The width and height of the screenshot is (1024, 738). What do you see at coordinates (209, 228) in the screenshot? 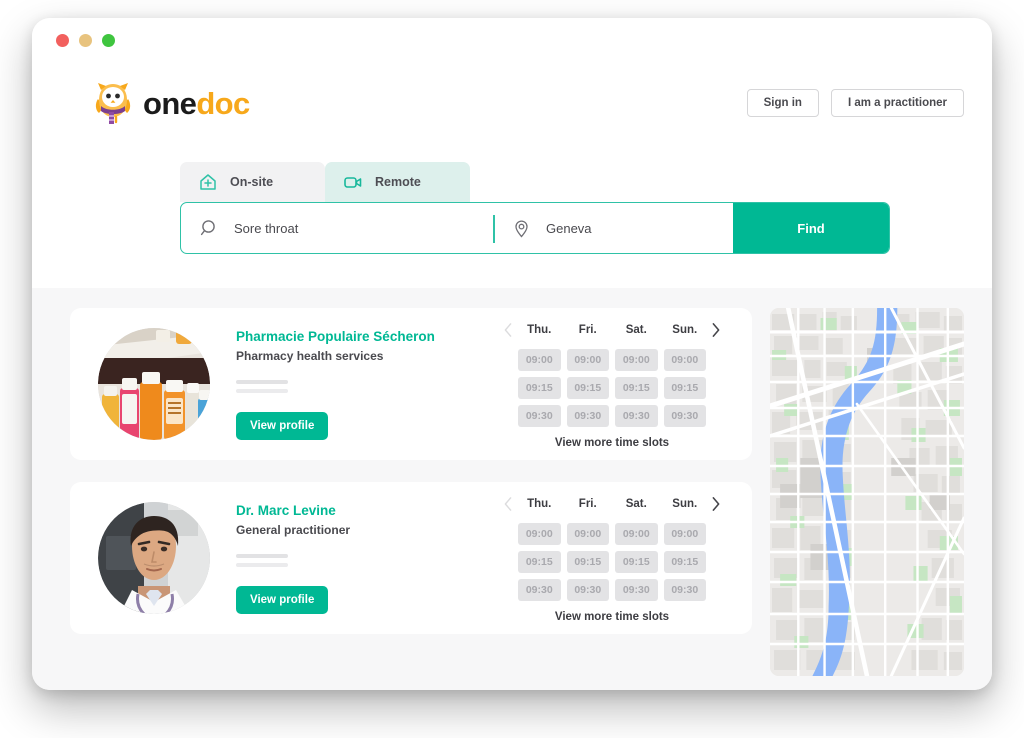
I see `search-icon` at bounding box center [209, 228].